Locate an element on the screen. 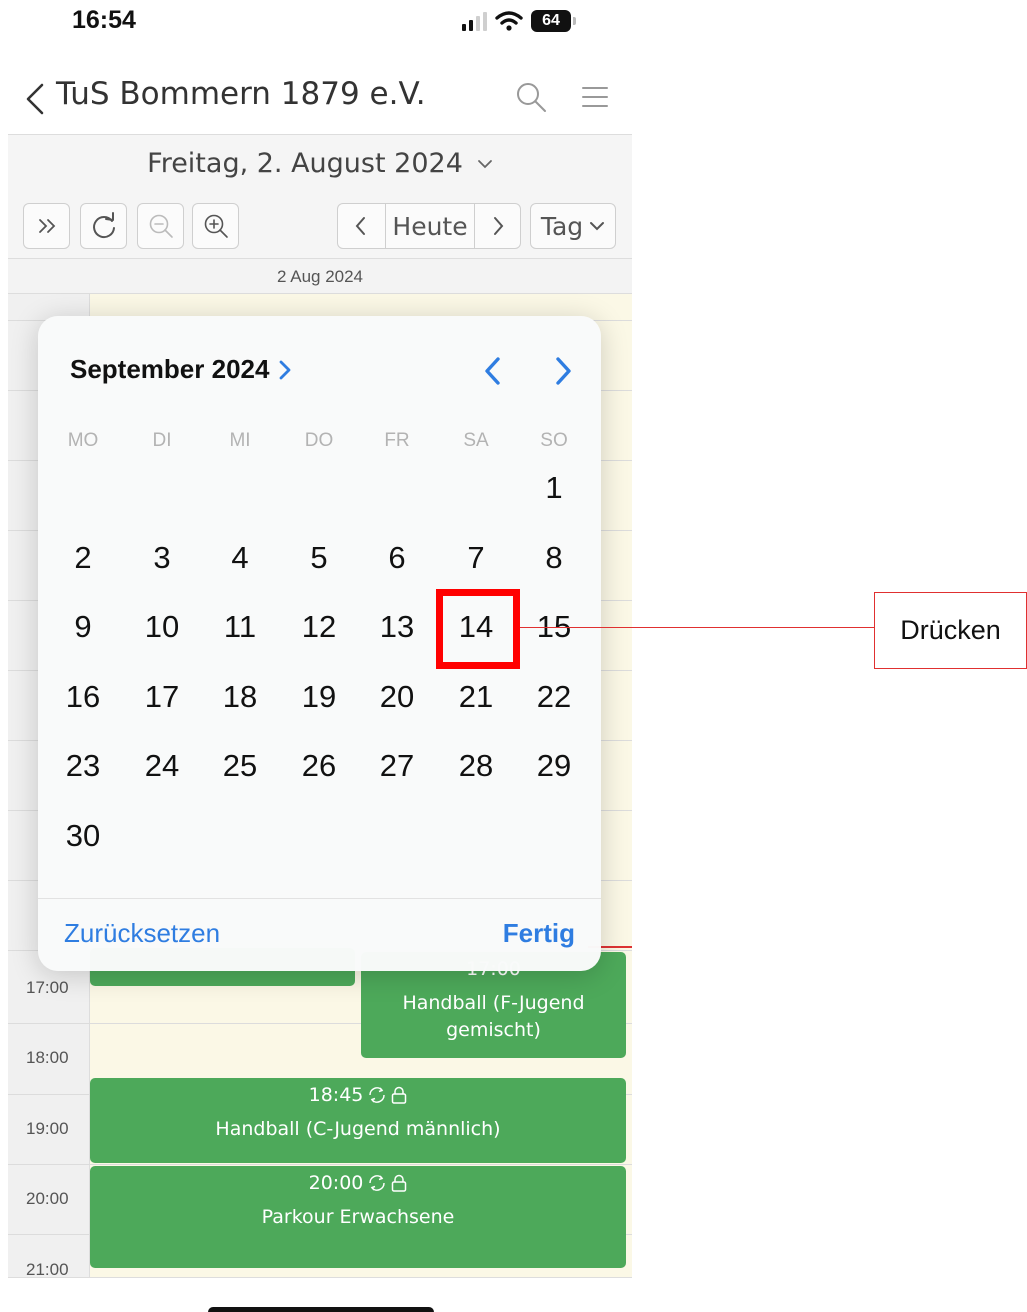 The width and height of the screenshot is (1027, 1312). date-selector: Freitag, 2. August 2024 is located at coordinates (320, 163).